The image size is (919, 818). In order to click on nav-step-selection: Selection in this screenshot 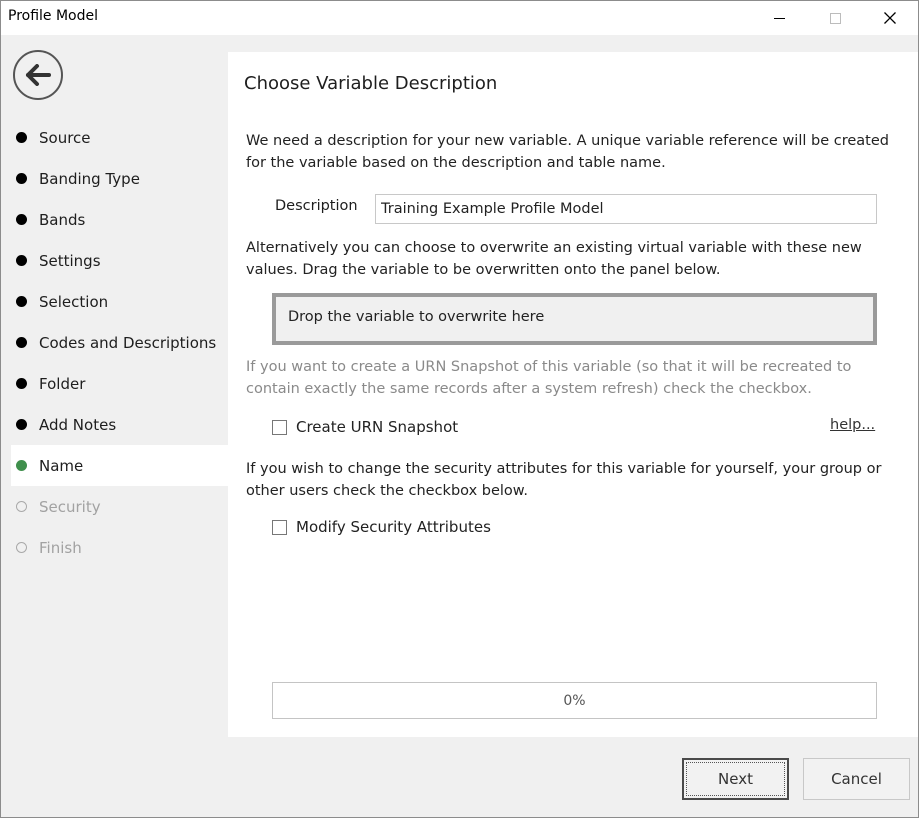, I will do `click(119, 301)`.